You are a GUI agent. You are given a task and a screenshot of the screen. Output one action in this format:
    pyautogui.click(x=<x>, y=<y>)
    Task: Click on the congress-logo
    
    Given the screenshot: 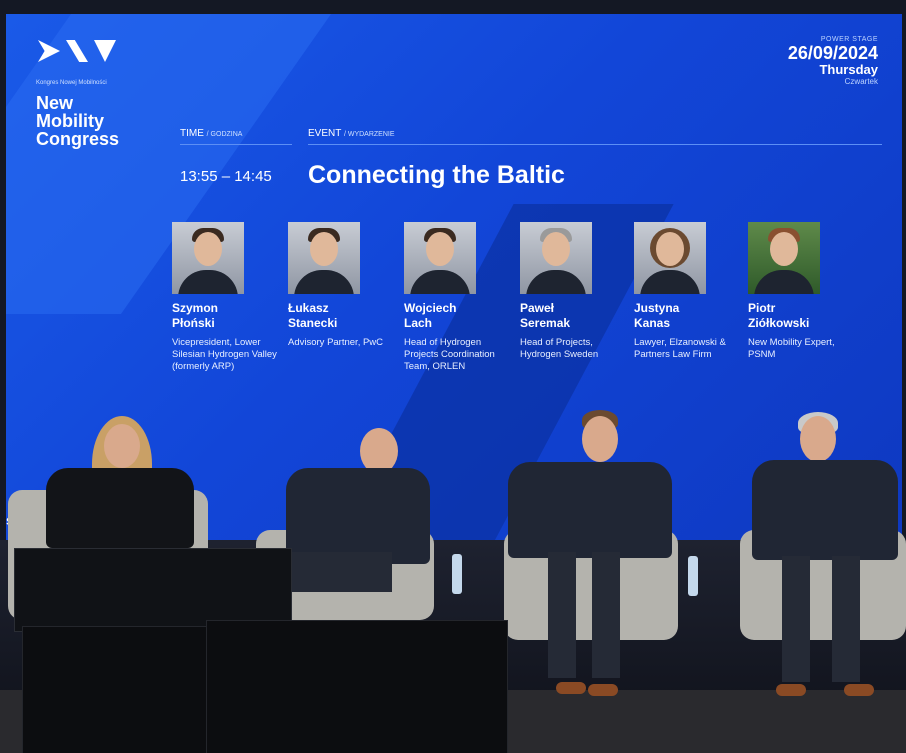 What is the action you would take?
    pyautogui.click(x=77, y=51)
    